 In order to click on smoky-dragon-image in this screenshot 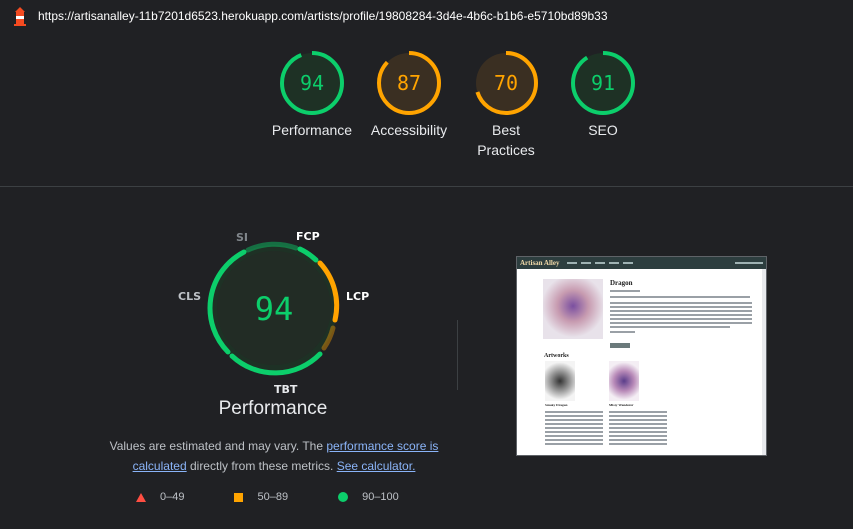, I will do `click(560, 381)`.